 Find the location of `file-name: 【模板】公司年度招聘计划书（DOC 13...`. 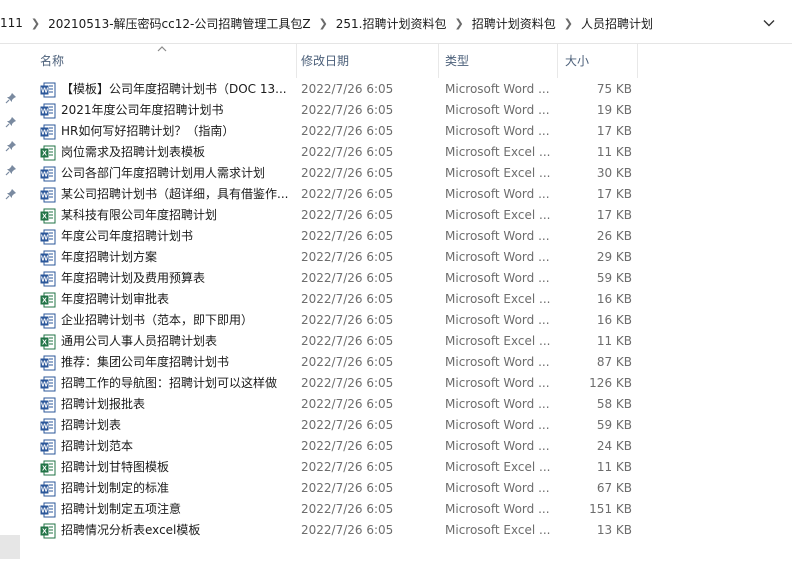

file-name: 【模板】公司年度招聘计划书（DOC 13... is located at coordinates (174, 89).